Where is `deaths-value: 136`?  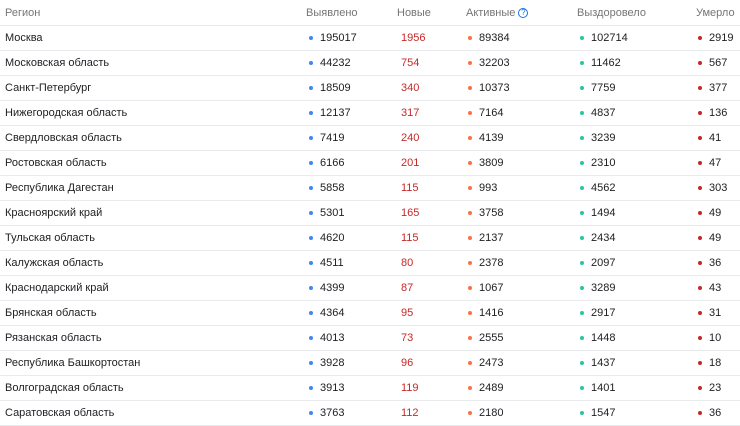
deaths-value: 136 is located at coordinates (718, 113).